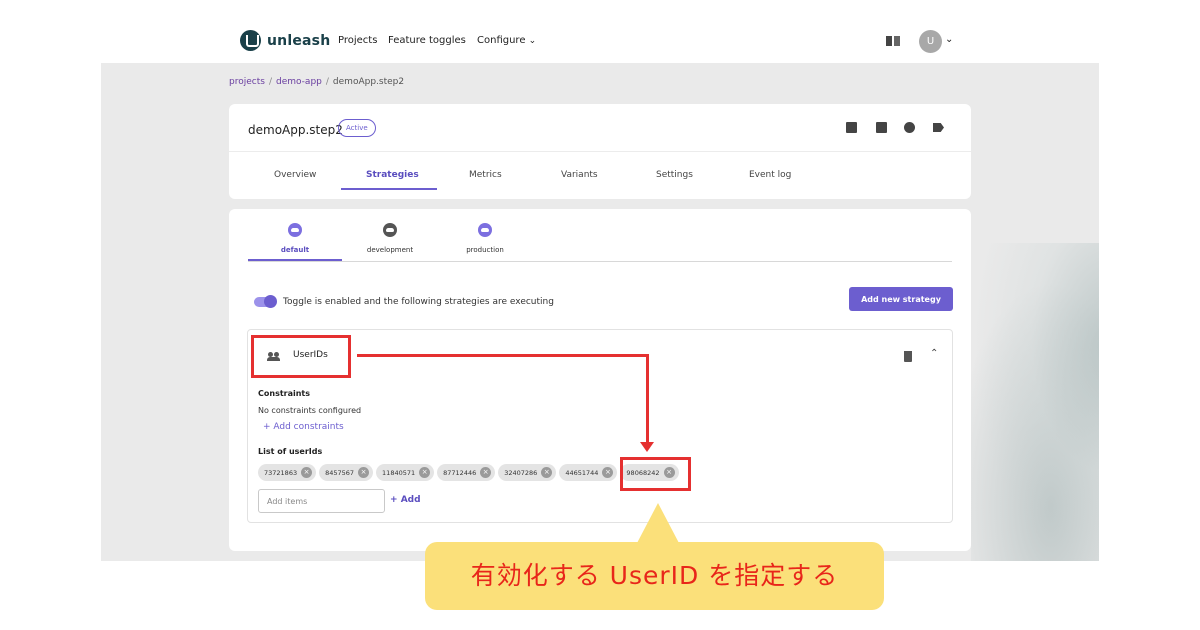 The image size is (1200, 630). What do you see at coordinates (303, 427) in the screenshot?
I see `add-constraints-link: + Add constraints` at bounding box center [303, 427].